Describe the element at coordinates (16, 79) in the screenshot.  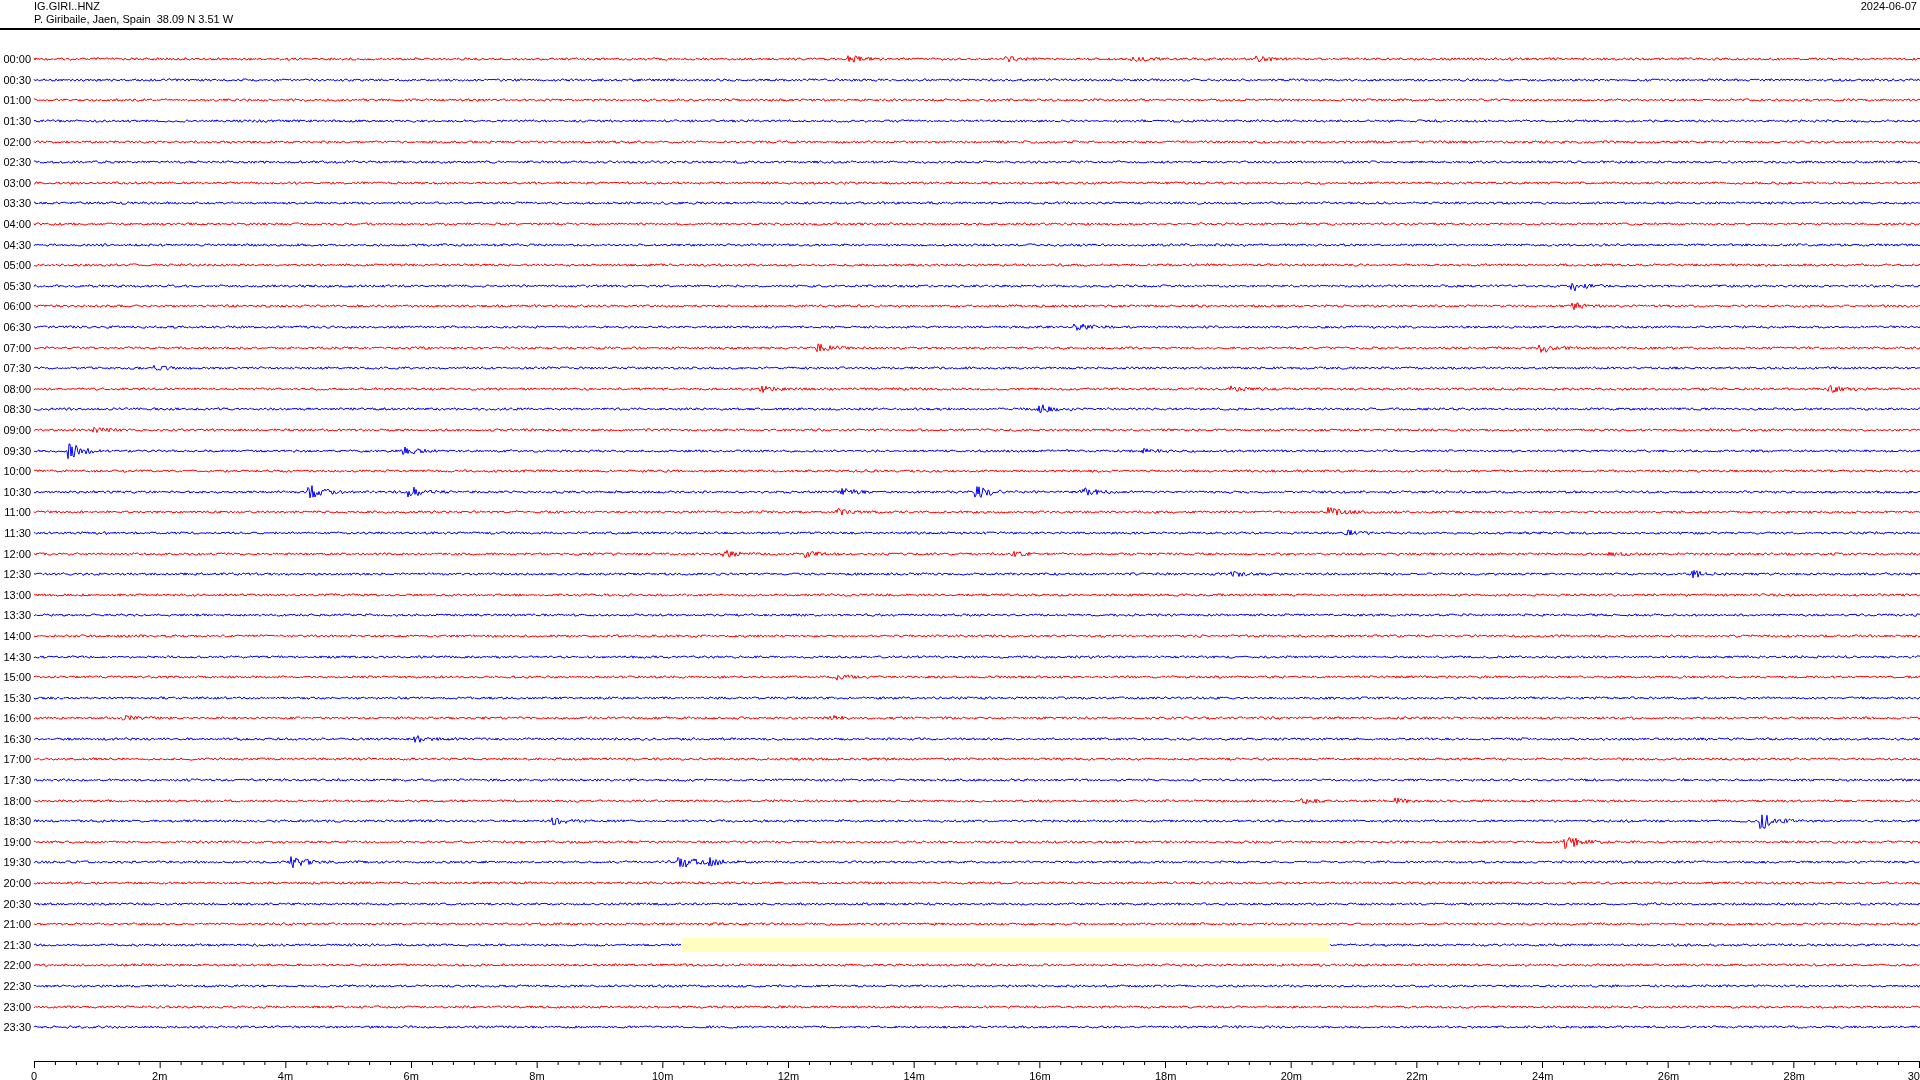
I see `time-label: 00:30` at that location.